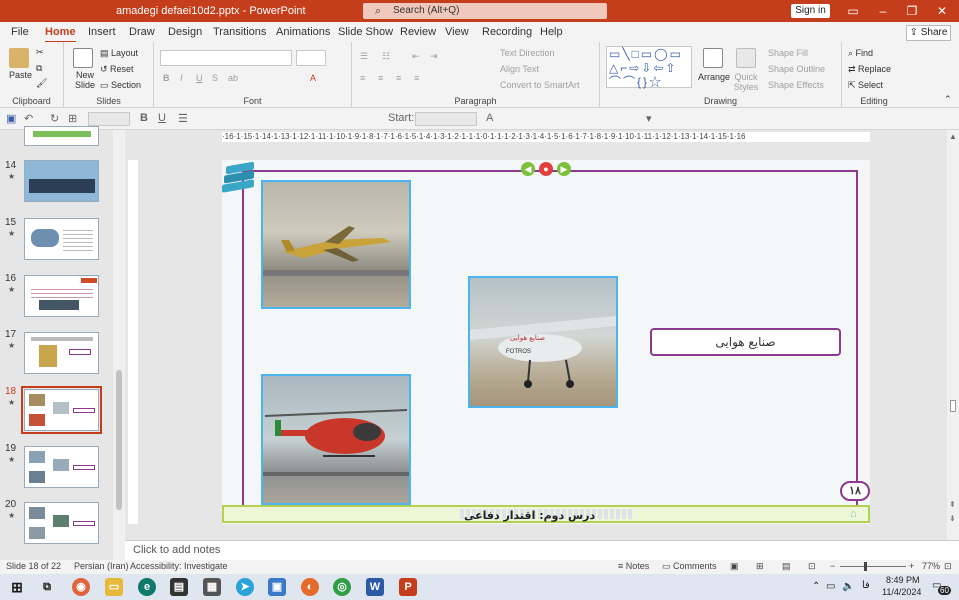  Describe the element at coordinates (788, 53) in the screenshot. I see `shape-fill-button: Shape Fill` at that location.